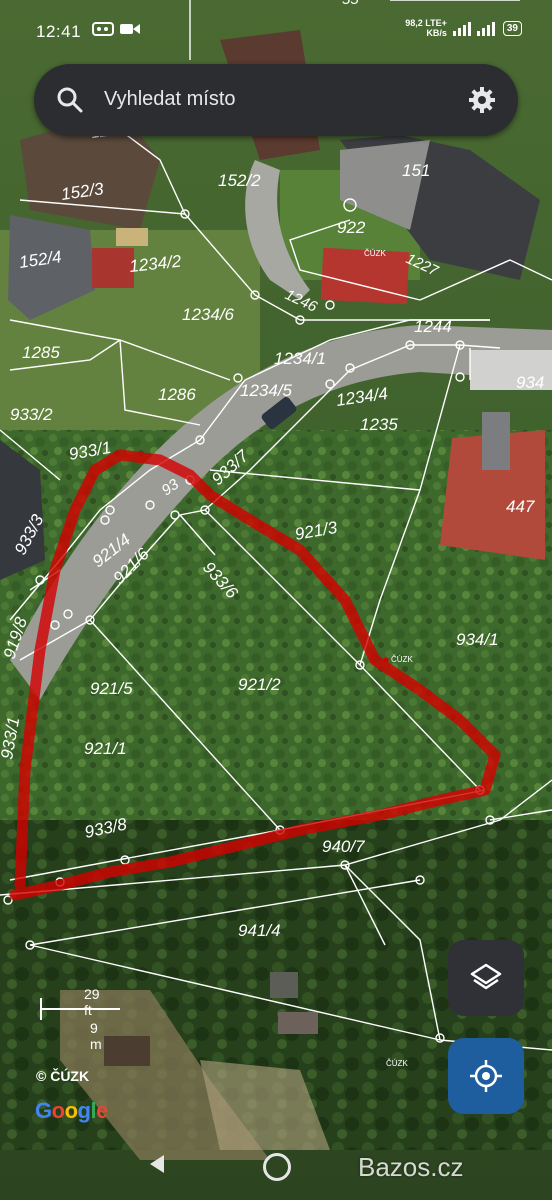 The height and width of the screenshot is (1200, 552). What do you see at coordinates (208, 314) in the screenshot?
I see `parcel-label: 1234/6` at bounding box center [208, 314].